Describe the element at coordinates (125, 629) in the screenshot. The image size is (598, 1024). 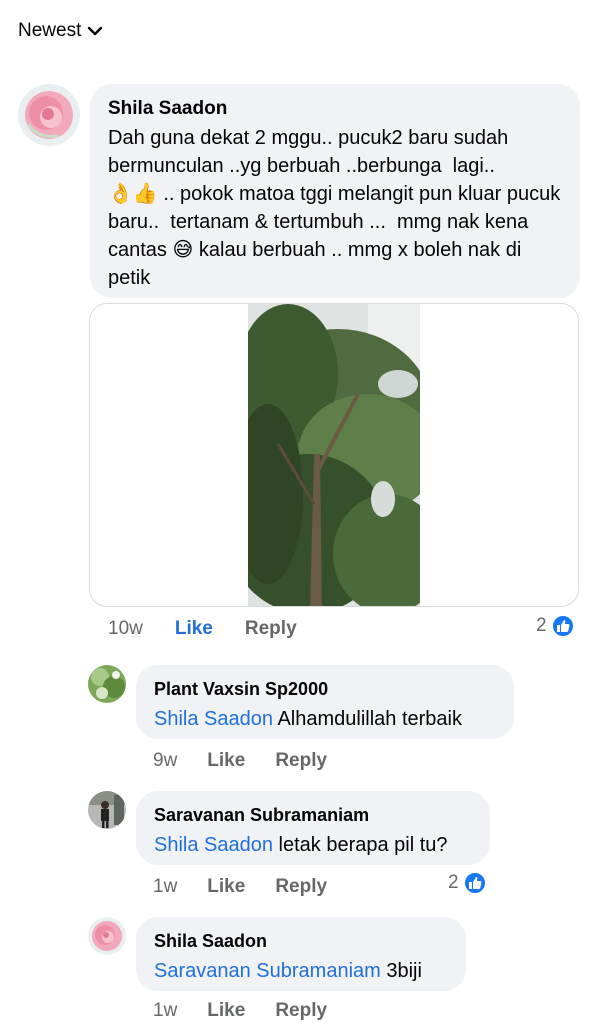
I see `comment-timestamp: 10w` at that location.